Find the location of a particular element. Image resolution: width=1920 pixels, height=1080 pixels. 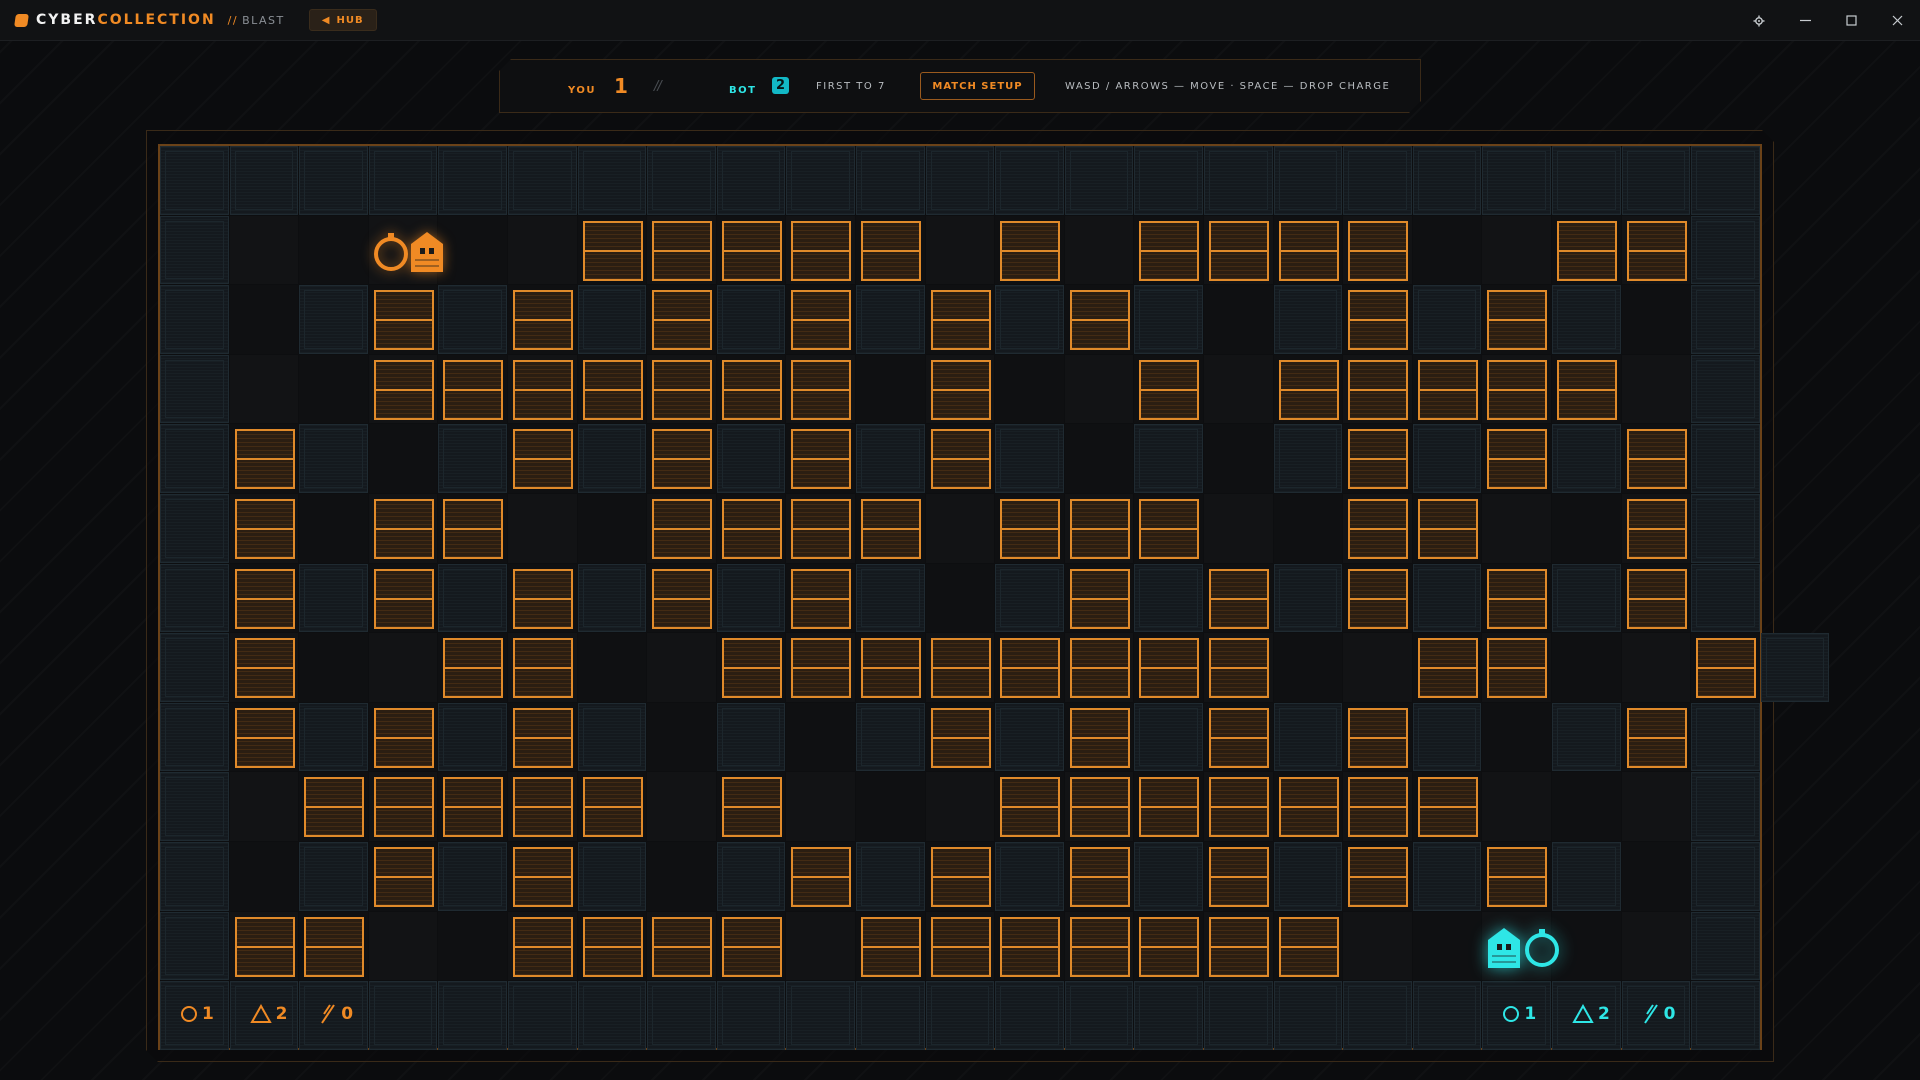

close-button is located at coordinates (1897, 20).